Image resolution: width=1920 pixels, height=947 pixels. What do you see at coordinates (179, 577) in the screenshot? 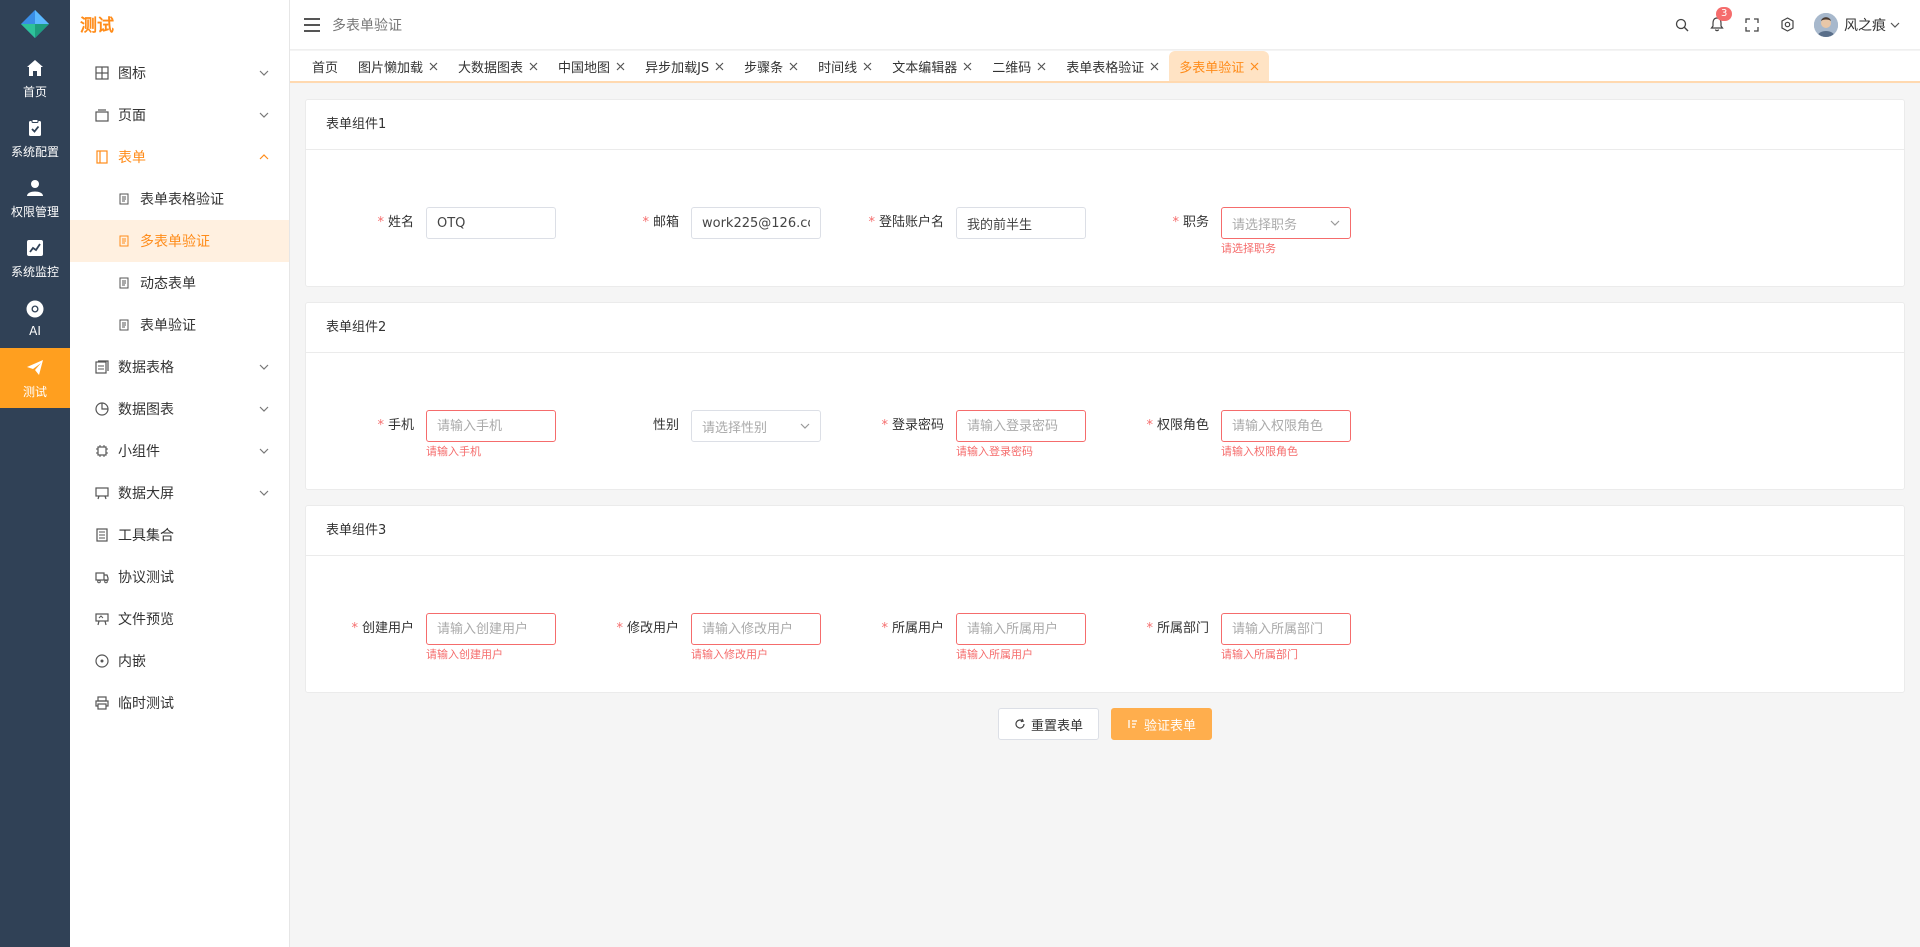
I see `menu-item-protocol-test: 协议测试` at bounding box center [179, 577].